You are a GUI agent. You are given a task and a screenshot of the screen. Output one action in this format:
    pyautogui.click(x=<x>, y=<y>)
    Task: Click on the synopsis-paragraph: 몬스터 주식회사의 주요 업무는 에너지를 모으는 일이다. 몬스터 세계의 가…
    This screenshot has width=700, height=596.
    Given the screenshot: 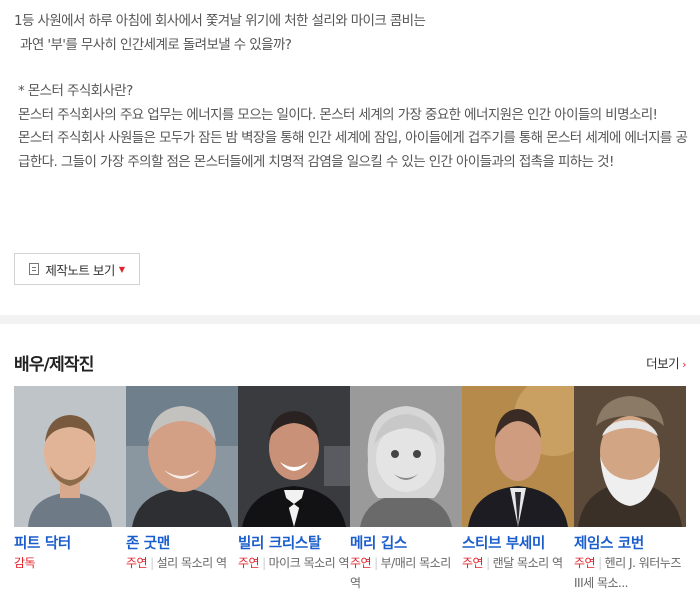 What is the action you would take?
    pyautogui.click(x=338, y=114)
    